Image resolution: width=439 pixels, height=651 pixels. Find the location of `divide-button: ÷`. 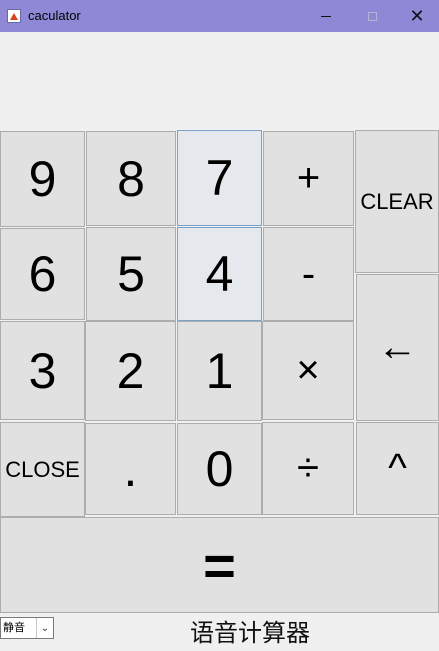

divide-button: ÷ is located at coordinates (308, 468).